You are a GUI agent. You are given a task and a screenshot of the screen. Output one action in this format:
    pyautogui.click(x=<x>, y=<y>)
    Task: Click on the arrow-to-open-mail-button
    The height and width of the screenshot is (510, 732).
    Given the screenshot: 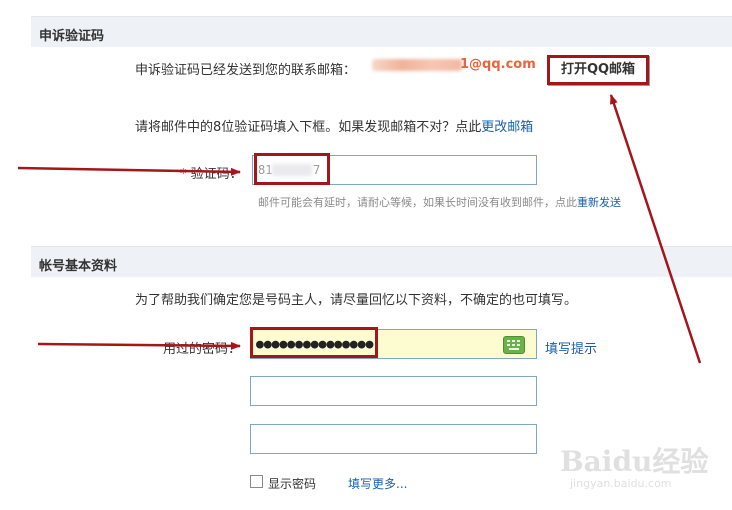 What is the action you would take?
    pyautogui.click(x=655, y=229)
    